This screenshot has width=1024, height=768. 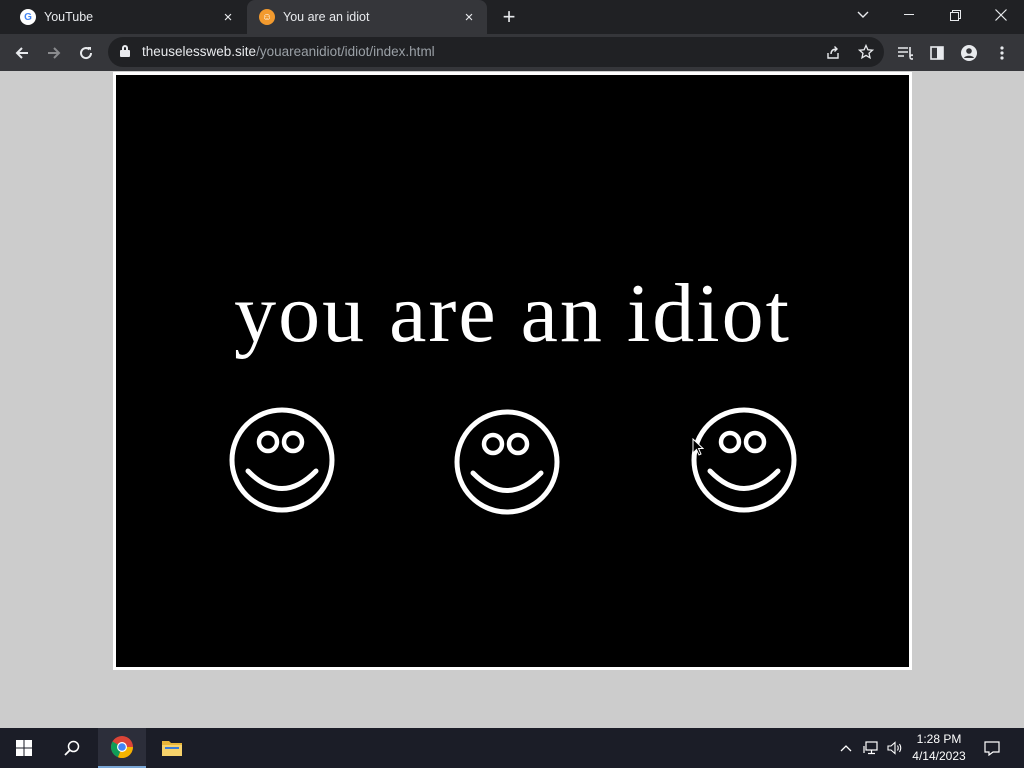 I want to click on clock-date: 4/14/2023, so click(x=939, y=756).